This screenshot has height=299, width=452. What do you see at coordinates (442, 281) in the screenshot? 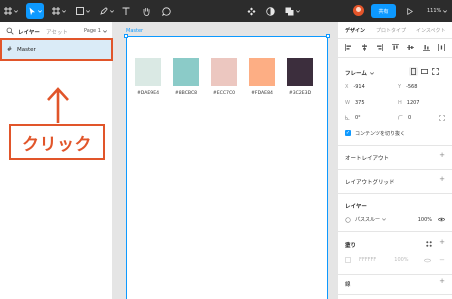
I see `add-stroke-icon: +` at bounding box center [442, 281].